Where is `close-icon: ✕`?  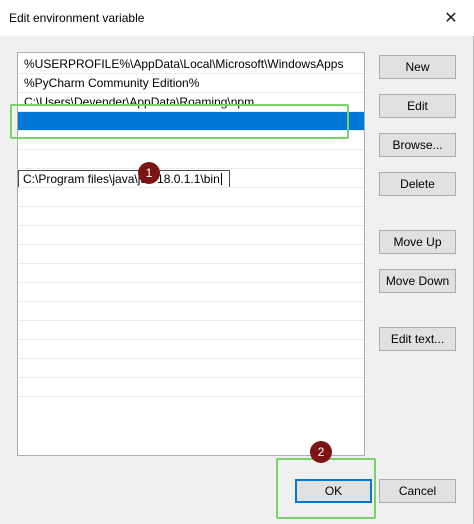
close-icon: ✕ is located at coordinates (451, 18).